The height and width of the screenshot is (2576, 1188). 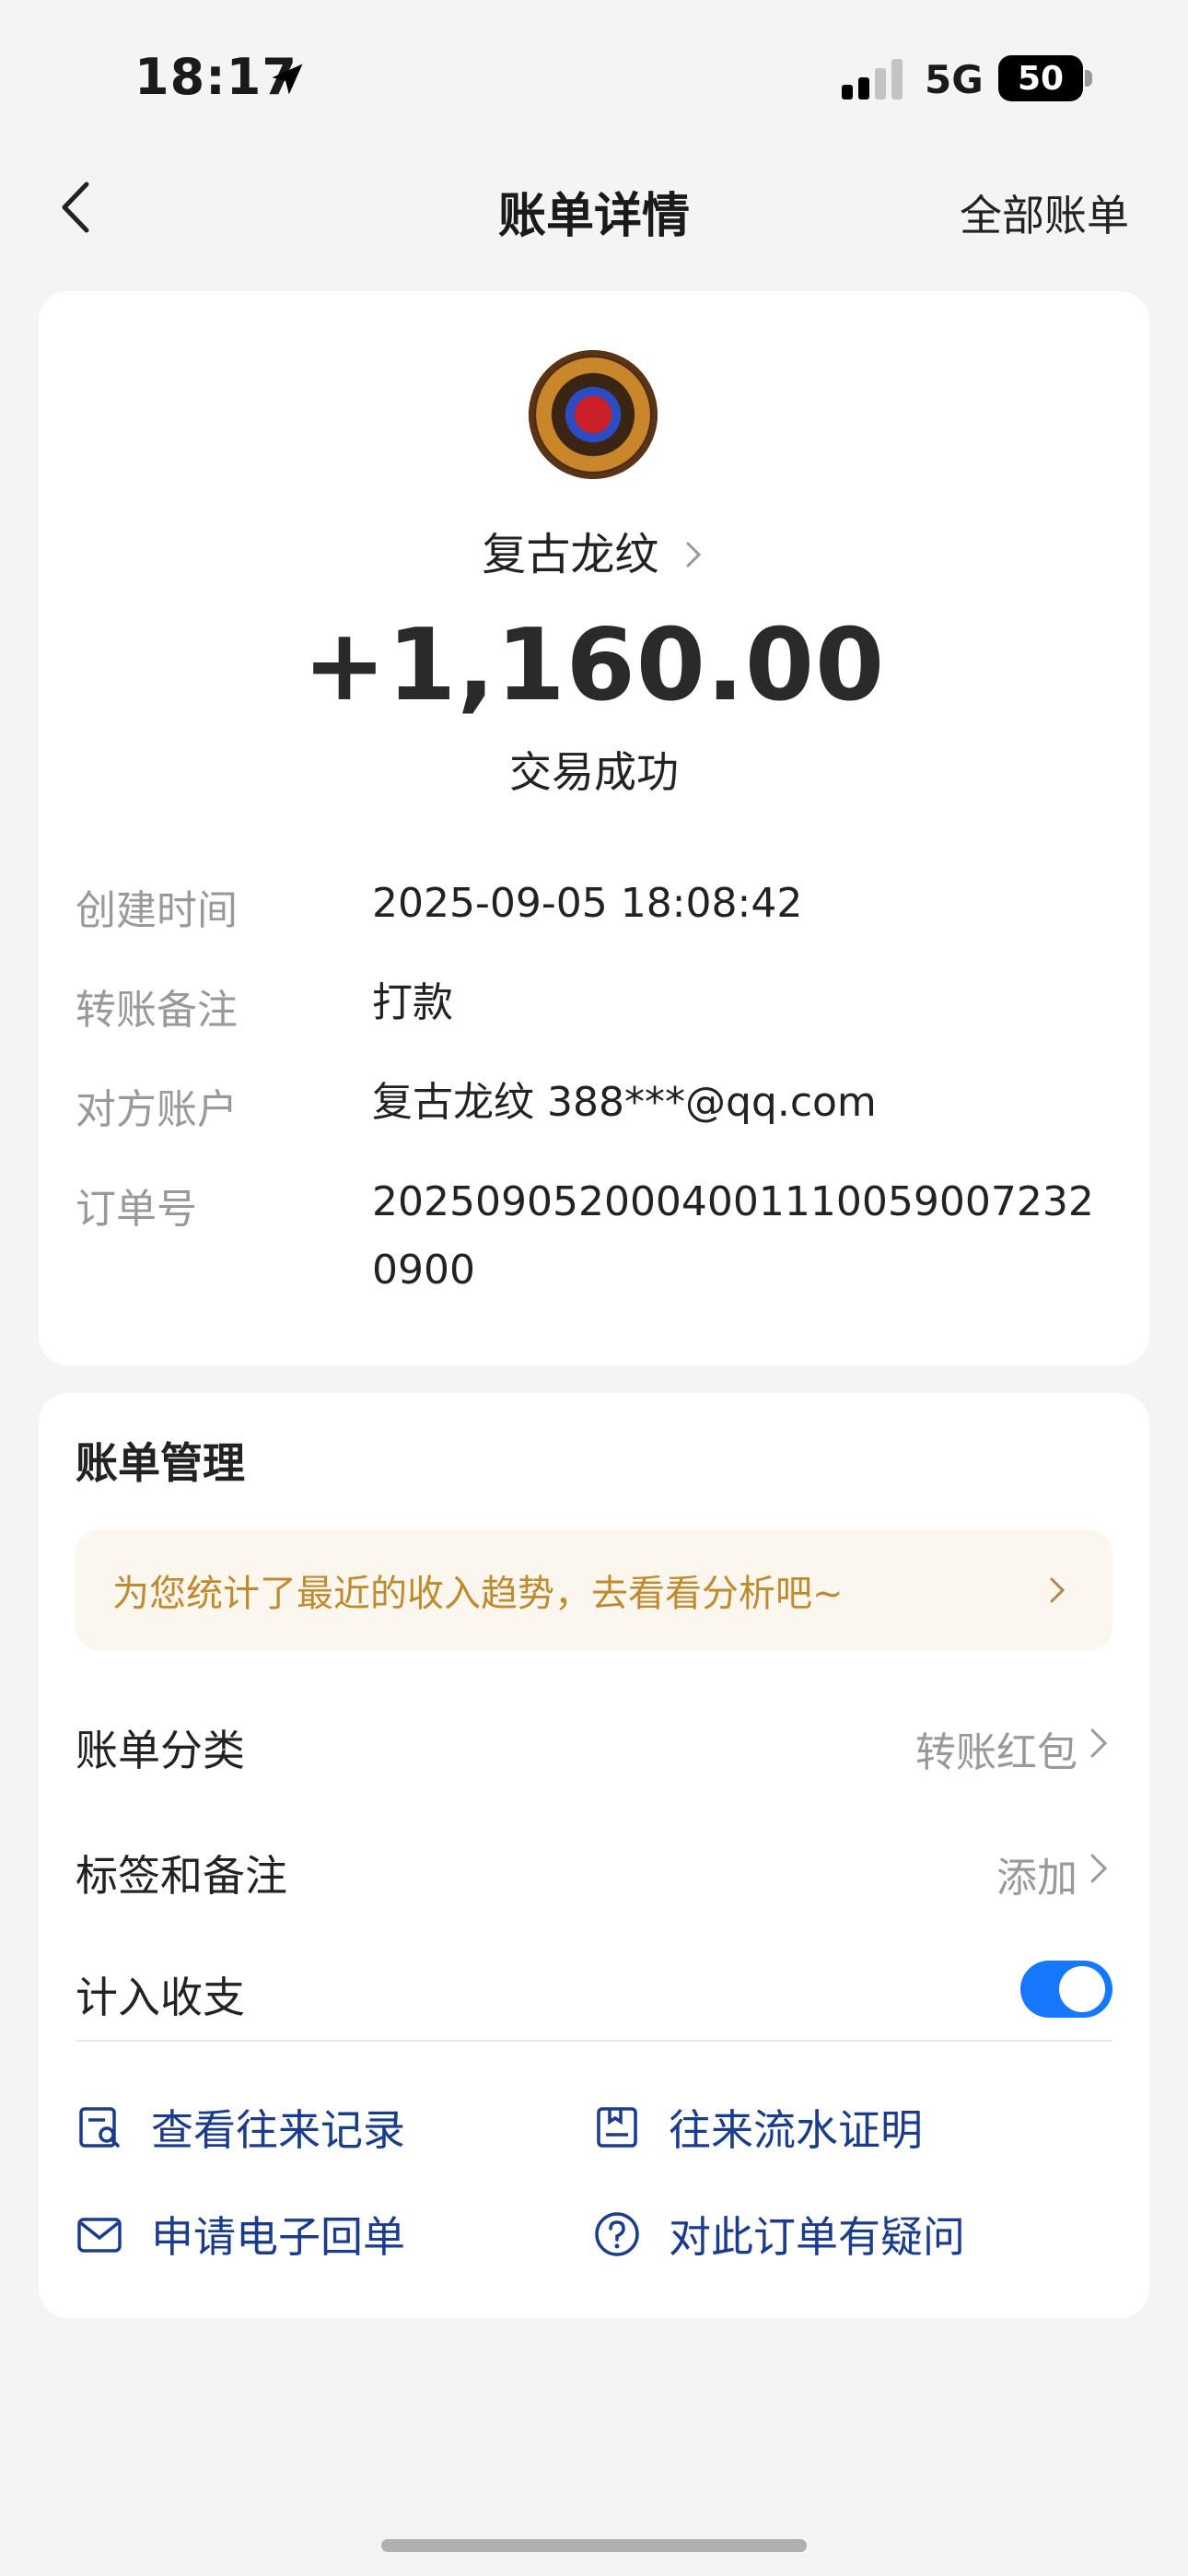 I want to click on view-history-button: 查看往来记录, so click(x=240, y=2127).